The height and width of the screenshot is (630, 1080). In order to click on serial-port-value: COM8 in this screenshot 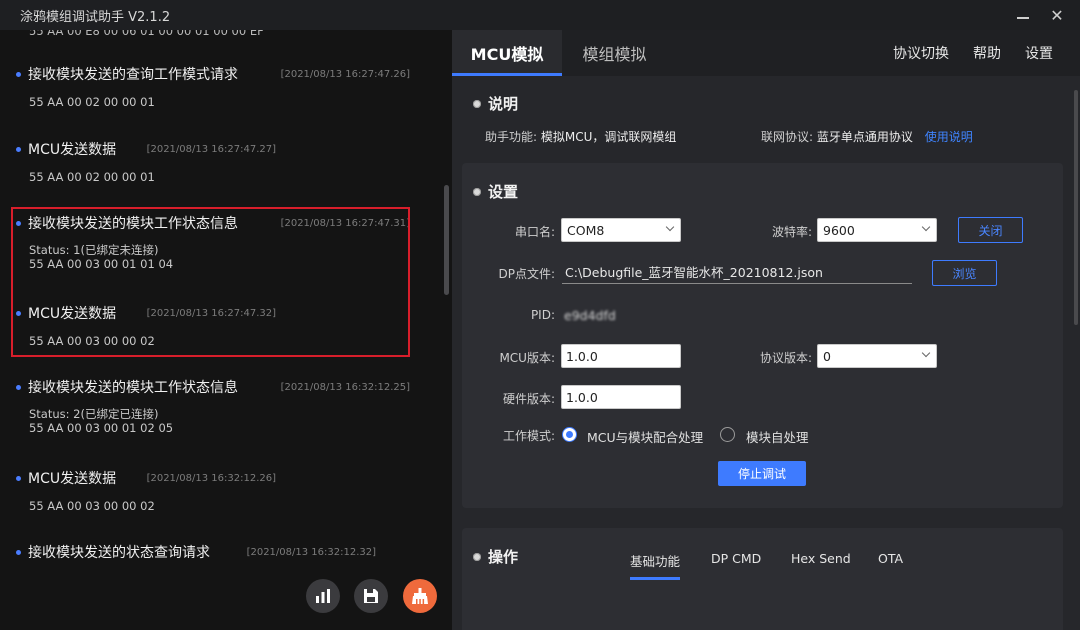, I will do `click(586, 230)`.